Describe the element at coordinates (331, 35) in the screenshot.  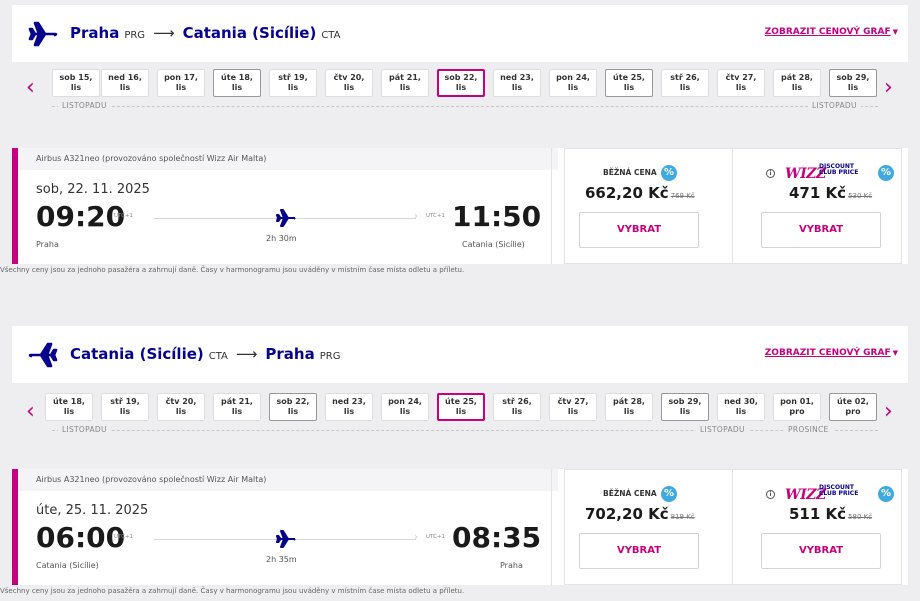
I see `destination-code: CTA` at that location.